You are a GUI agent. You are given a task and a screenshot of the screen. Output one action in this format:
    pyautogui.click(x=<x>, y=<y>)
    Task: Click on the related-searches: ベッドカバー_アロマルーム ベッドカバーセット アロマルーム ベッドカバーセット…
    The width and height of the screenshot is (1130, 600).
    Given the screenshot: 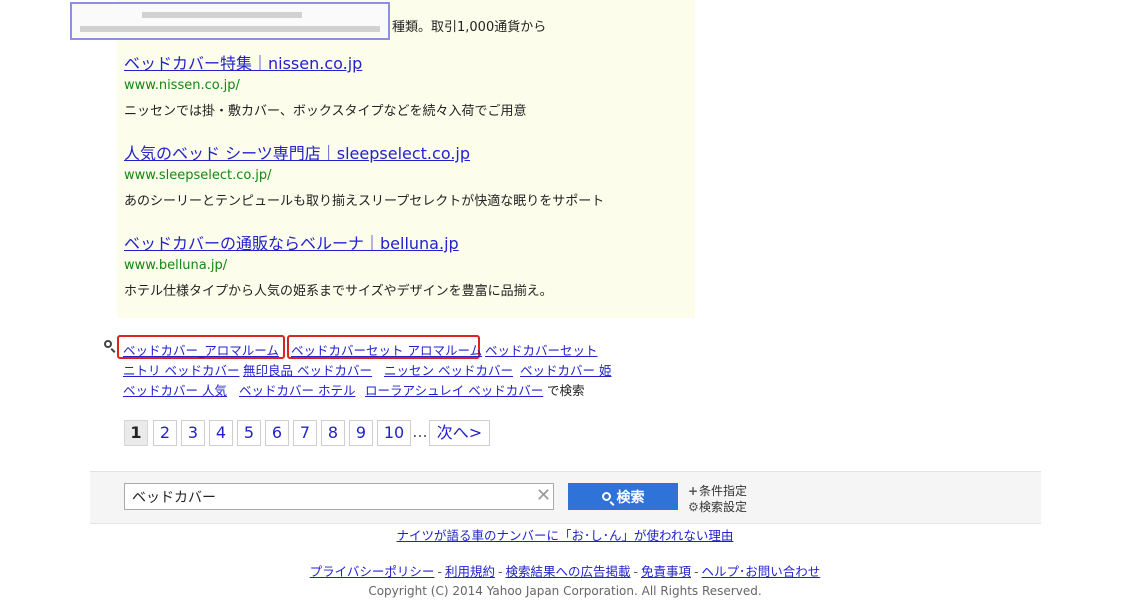 What is the action you would take?
    pyautogui.click(x=384, y=367)
    